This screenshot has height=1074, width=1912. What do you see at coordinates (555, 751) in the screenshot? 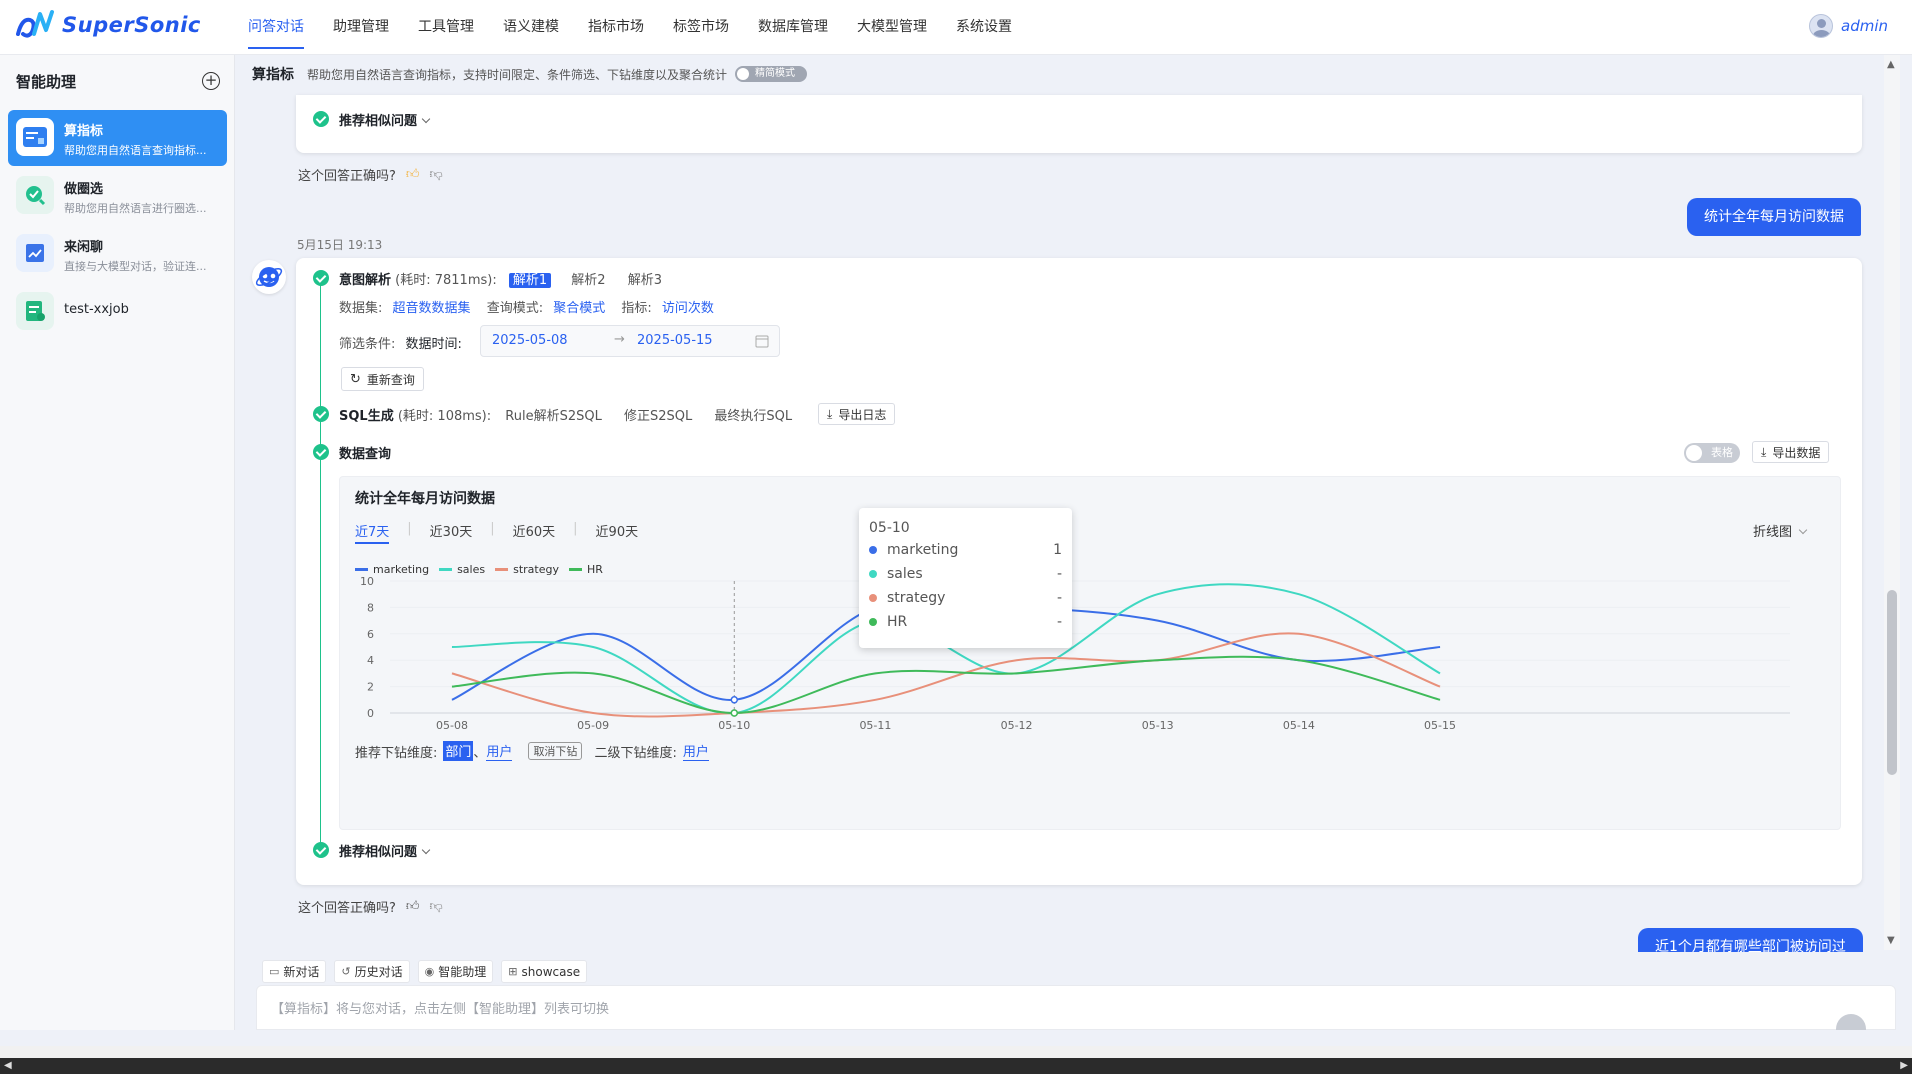
I see `cancel-drill-button: 取消下钻` at bounding box center [555, 751].